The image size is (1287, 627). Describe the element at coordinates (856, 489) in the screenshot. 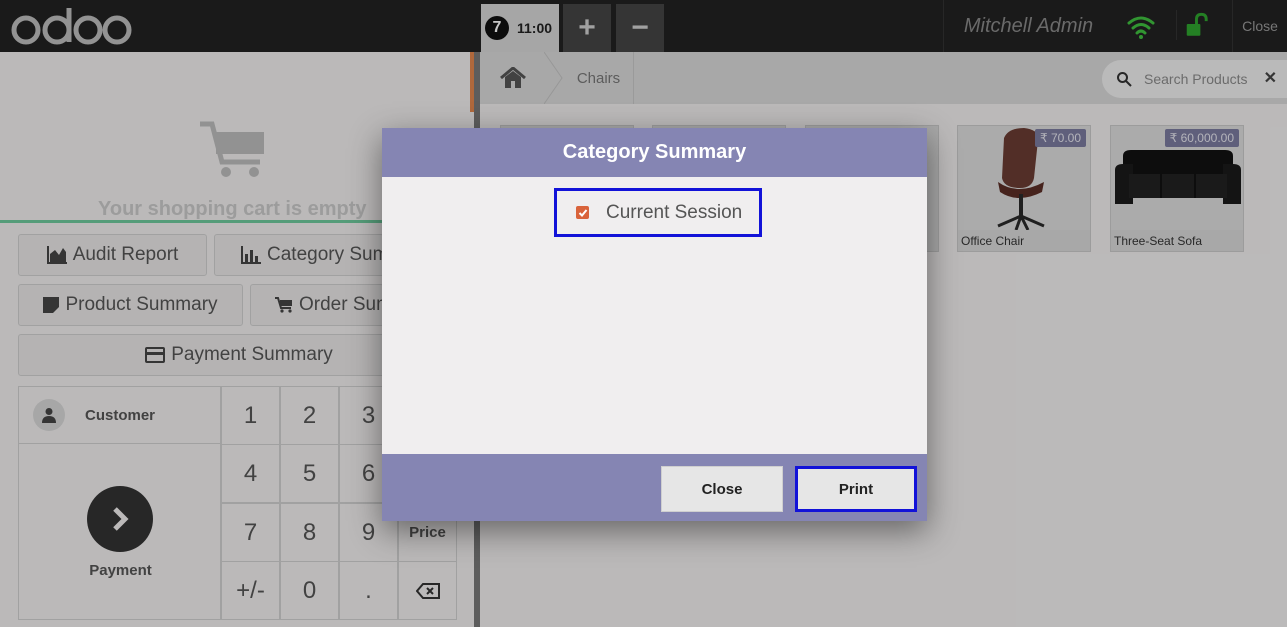

I see `dialog-print-button: Print` at that location.